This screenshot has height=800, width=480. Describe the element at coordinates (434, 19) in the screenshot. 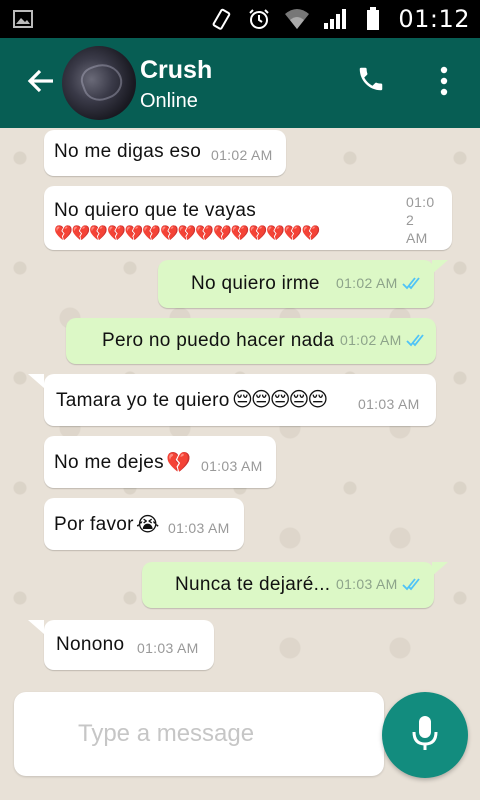

I see `status-time: 01:12` at that location.